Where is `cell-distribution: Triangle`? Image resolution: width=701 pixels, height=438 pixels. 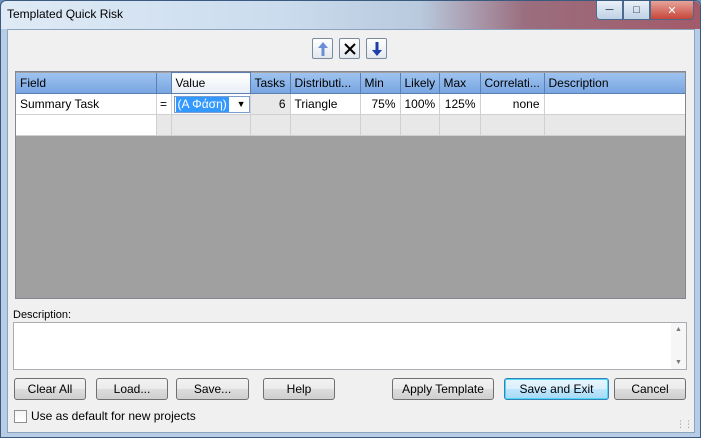 cell-distribution: Triangle is located at coordinates (325, 104).